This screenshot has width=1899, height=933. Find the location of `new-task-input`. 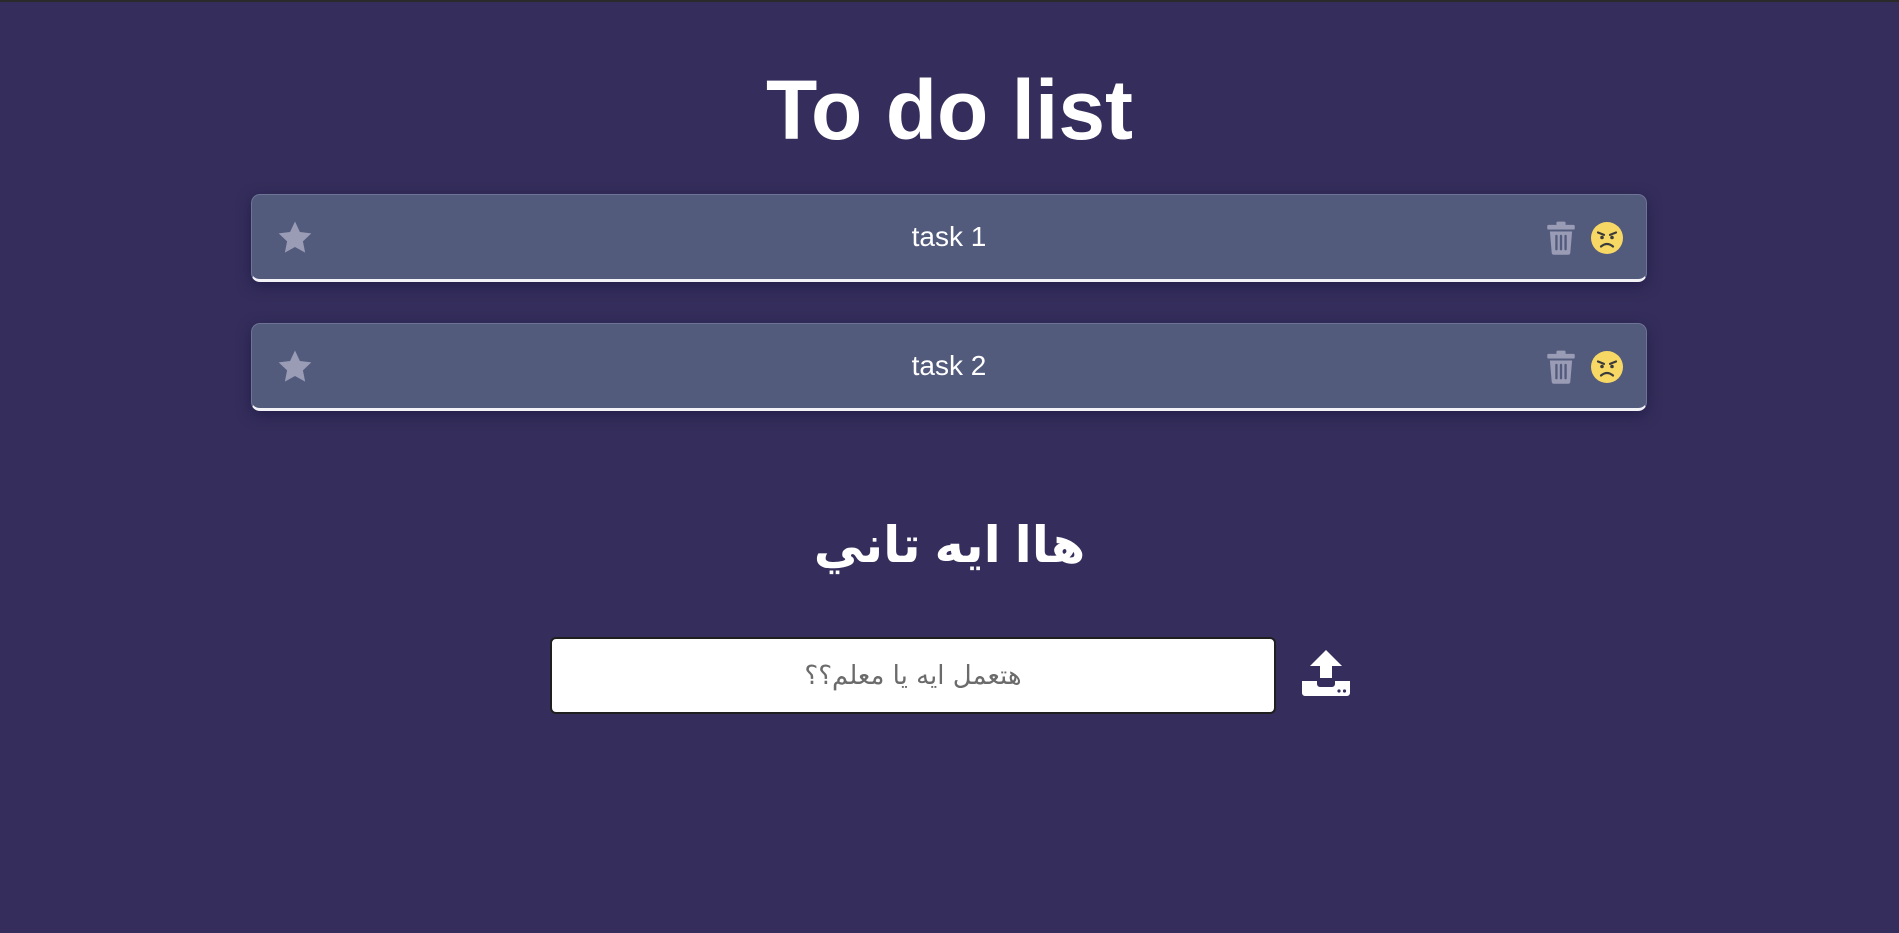

new-task-input is located at coordinates (913, 675).